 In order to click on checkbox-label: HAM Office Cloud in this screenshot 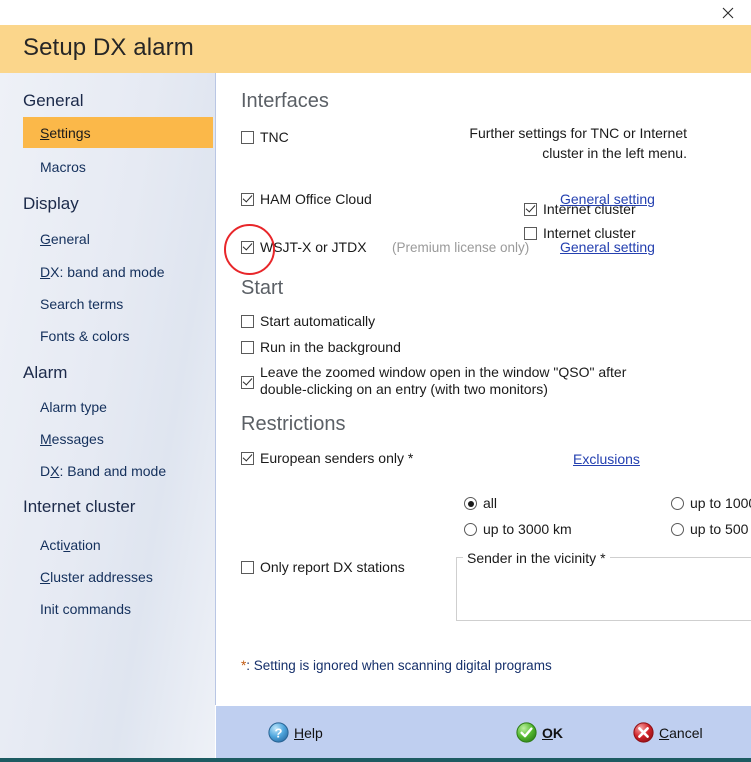, I will do `click(316, 199)`.